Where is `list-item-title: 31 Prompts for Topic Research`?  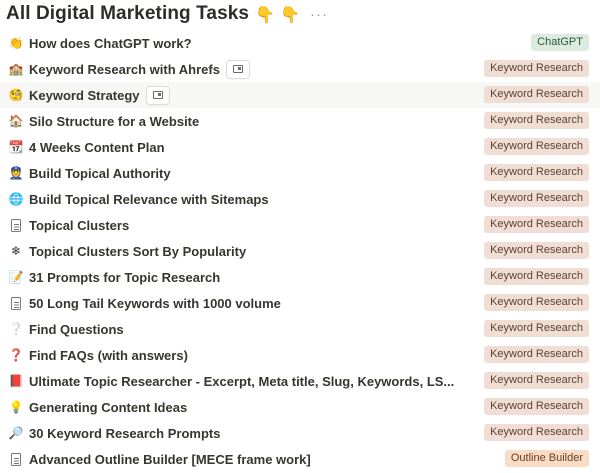
list-item-title: 31 Prompts for Topic Research is located at coordinates (124, 277).